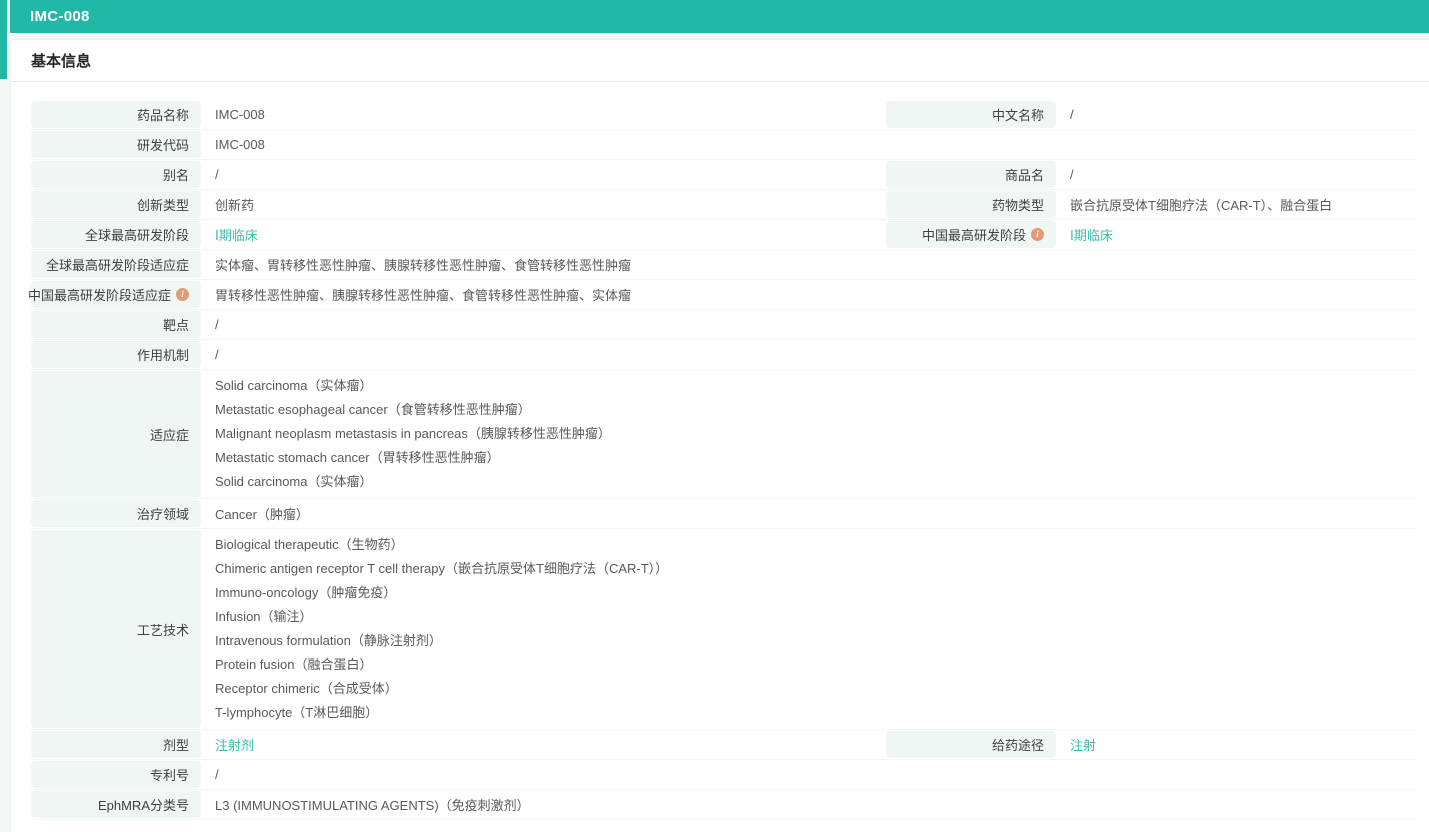 The image size is (1429, 832). What do you see at coordinates (971, 114) in the screenshot?
I see `field-label: 中文名称` at bounding box center [971, 114].